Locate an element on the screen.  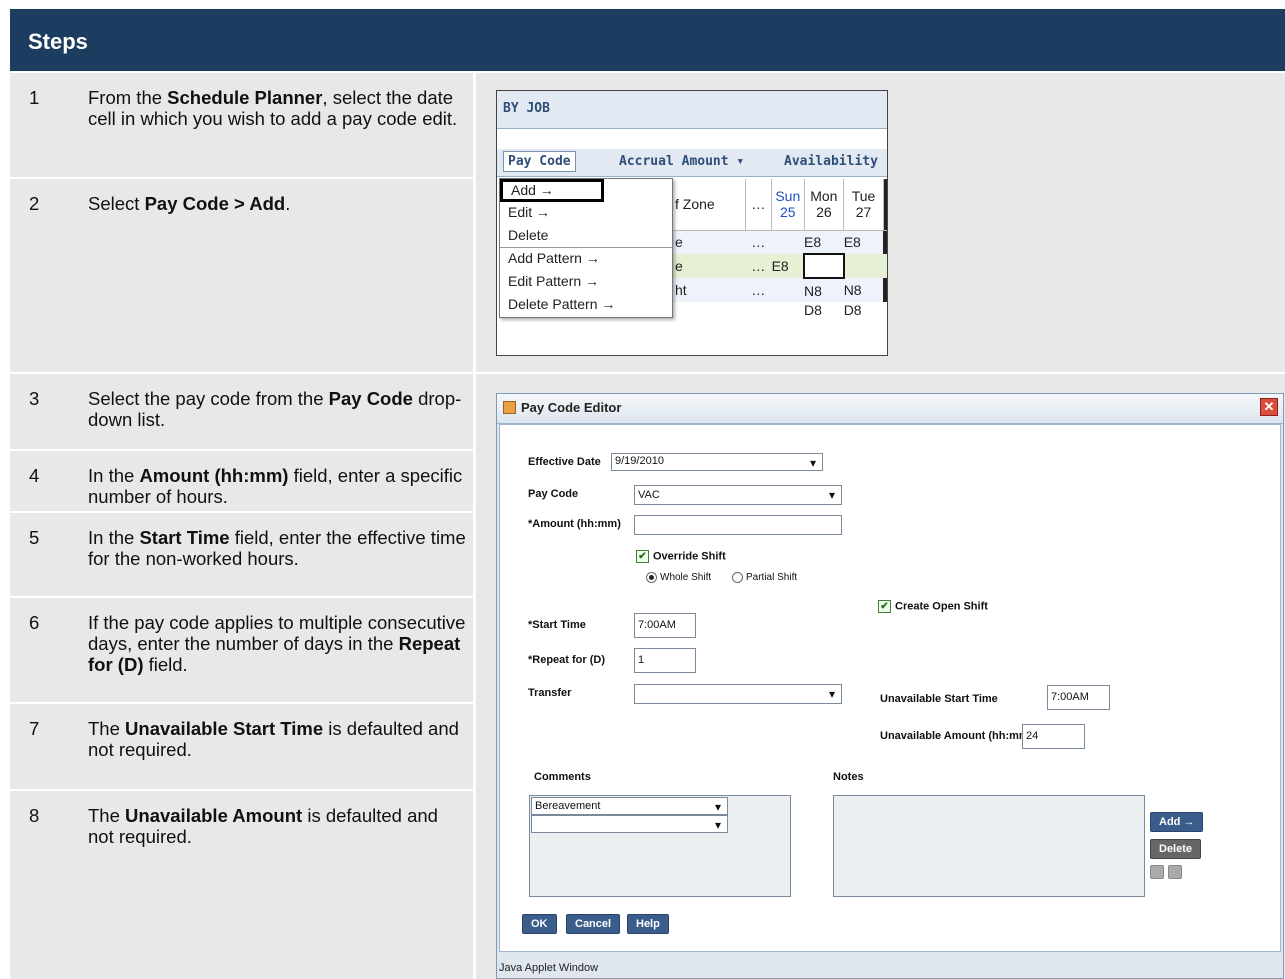
add-menu-item: Add → is located at coordinates (552, 190).